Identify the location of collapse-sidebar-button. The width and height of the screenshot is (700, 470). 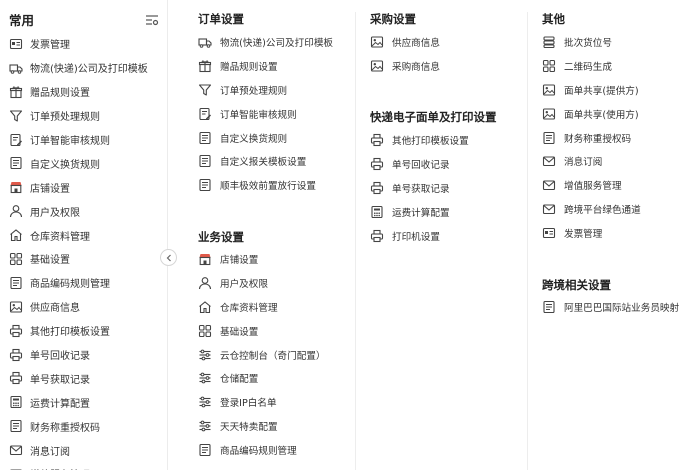
(168, 257).